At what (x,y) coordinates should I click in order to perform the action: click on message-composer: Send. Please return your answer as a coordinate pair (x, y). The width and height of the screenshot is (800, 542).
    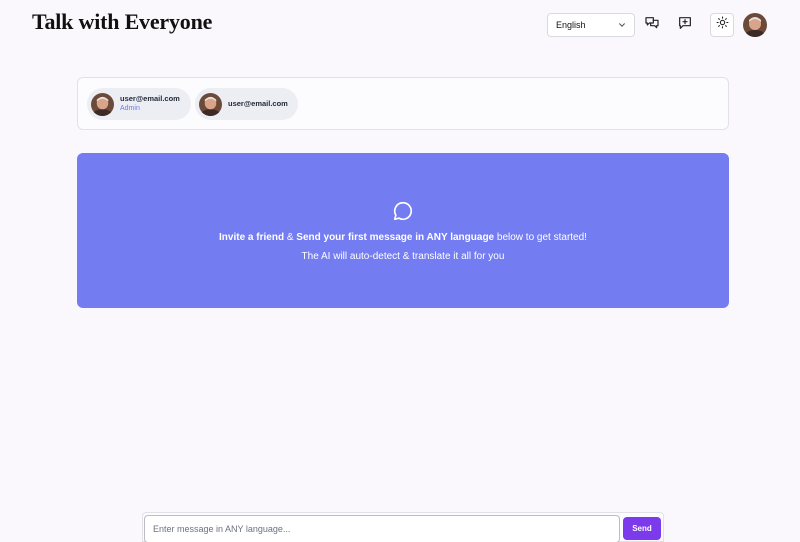
    Looking at the image, I should click on (403, 527).